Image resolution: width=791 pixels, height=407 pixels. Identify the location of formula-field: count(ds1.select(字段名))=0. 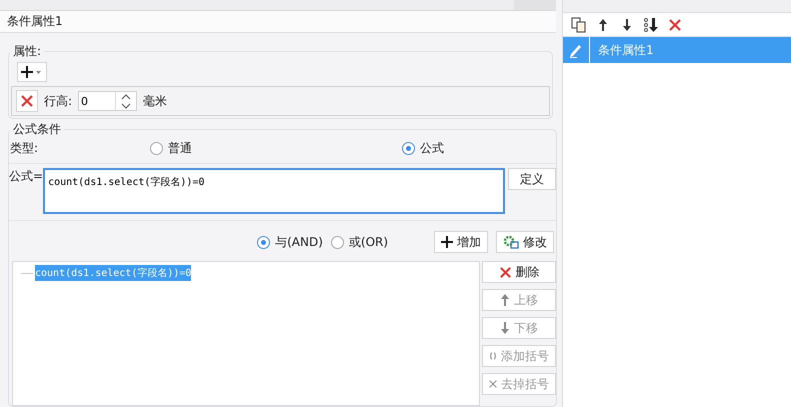
(274, 191).